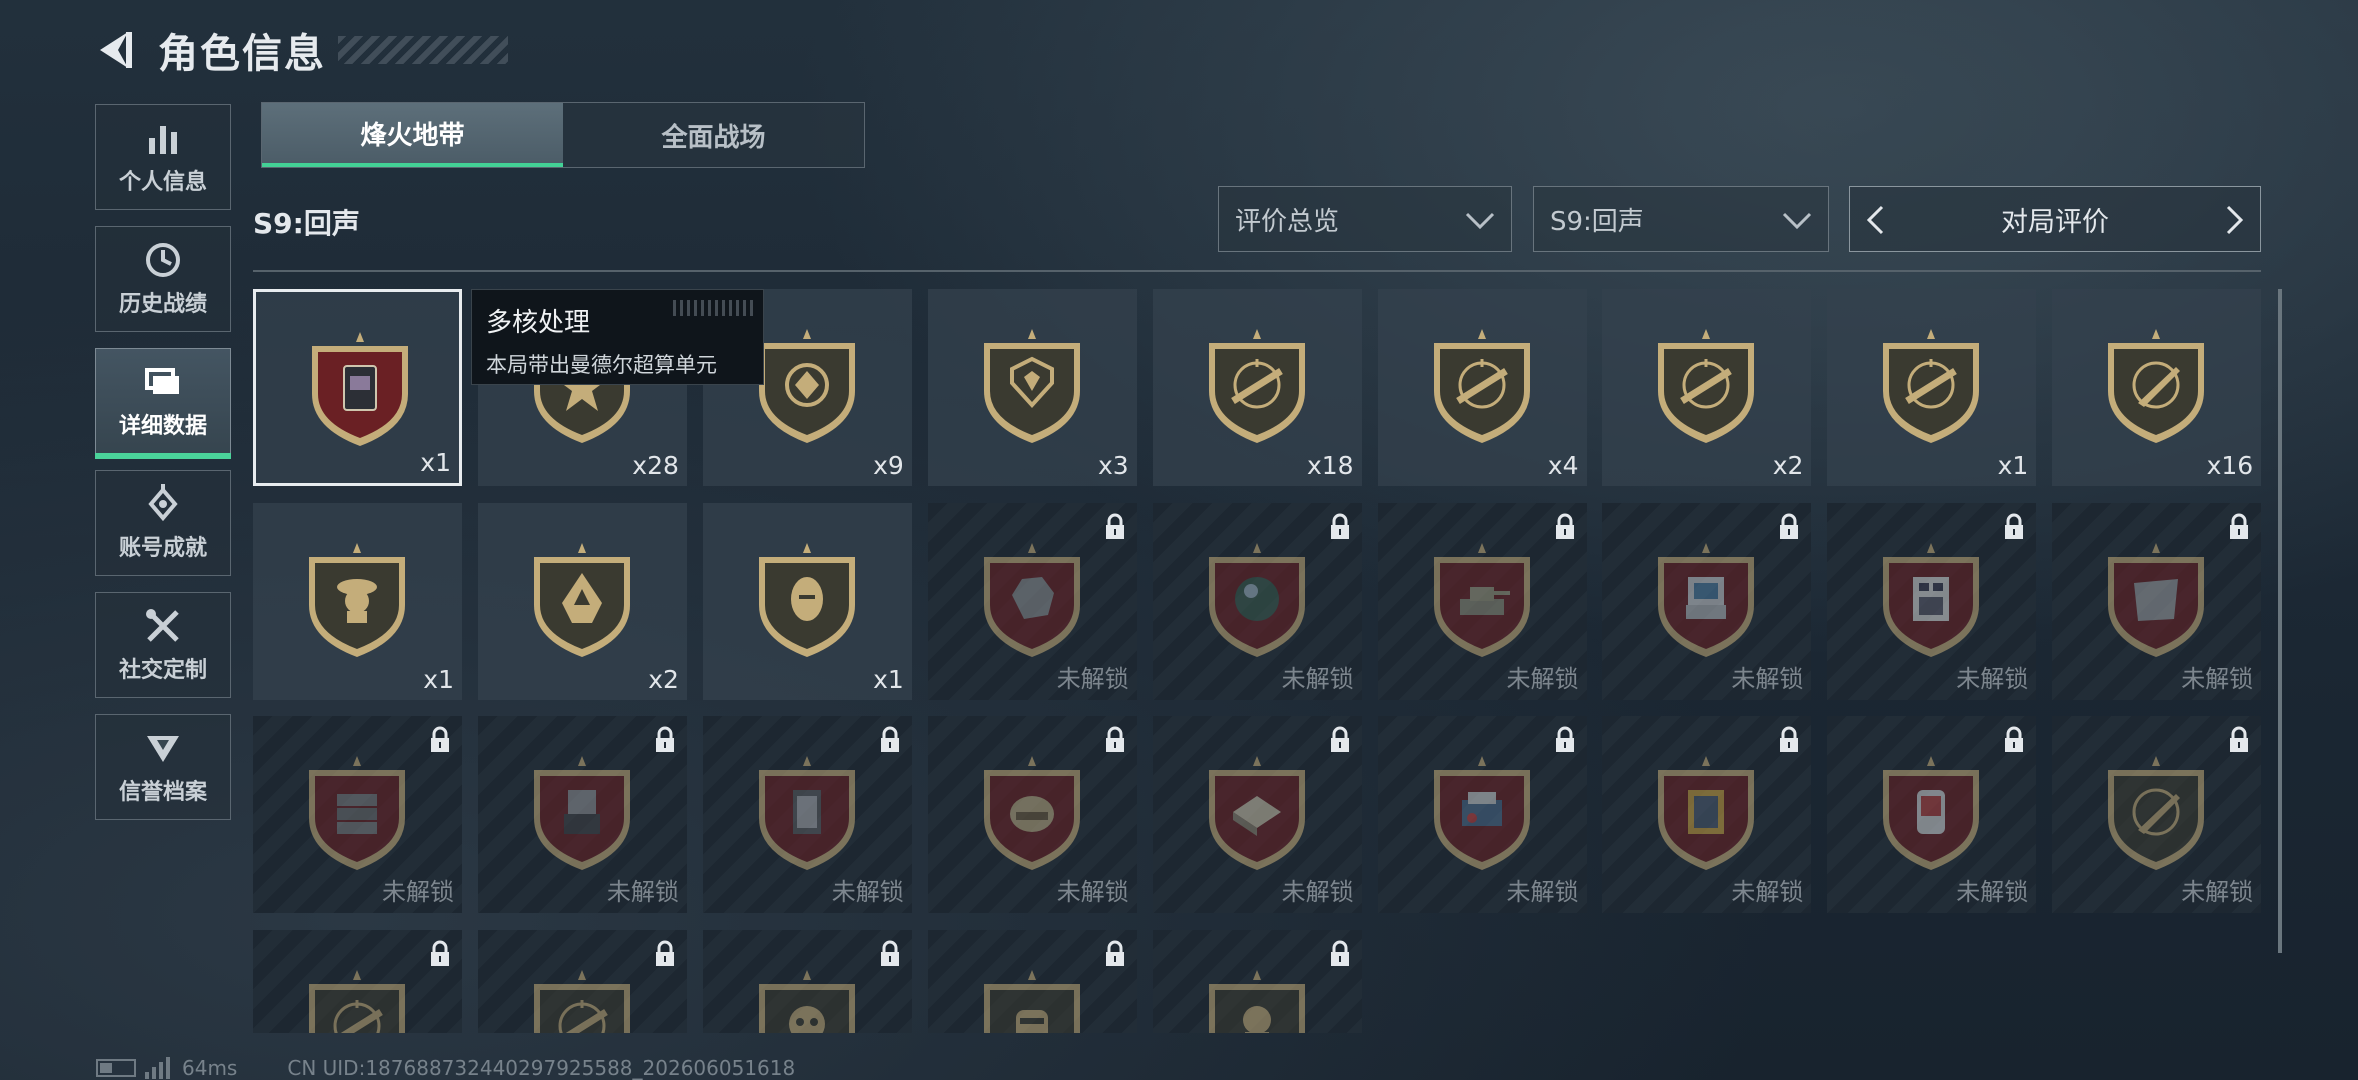 The width and height of the screenshot is (2358, 1080). What do you see at coordinates (163, 279) in the screenshot?
I see `sidebar-item-history: 历史战绩` at bounding box center [163, 279].